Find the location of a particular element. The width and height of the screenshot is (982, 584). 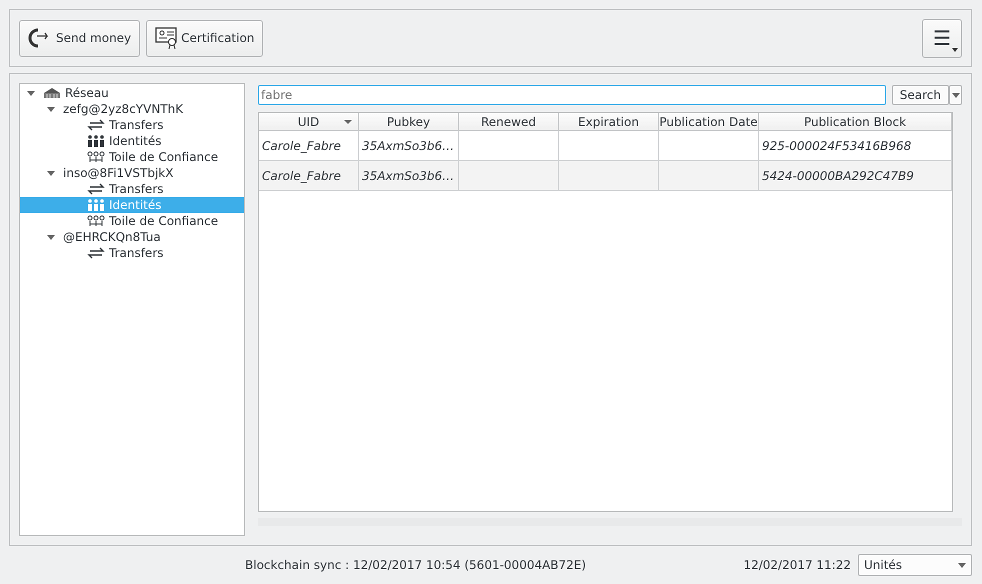

tree-item: @EHRCKQn8Tua is located at coordinates (132, 237).